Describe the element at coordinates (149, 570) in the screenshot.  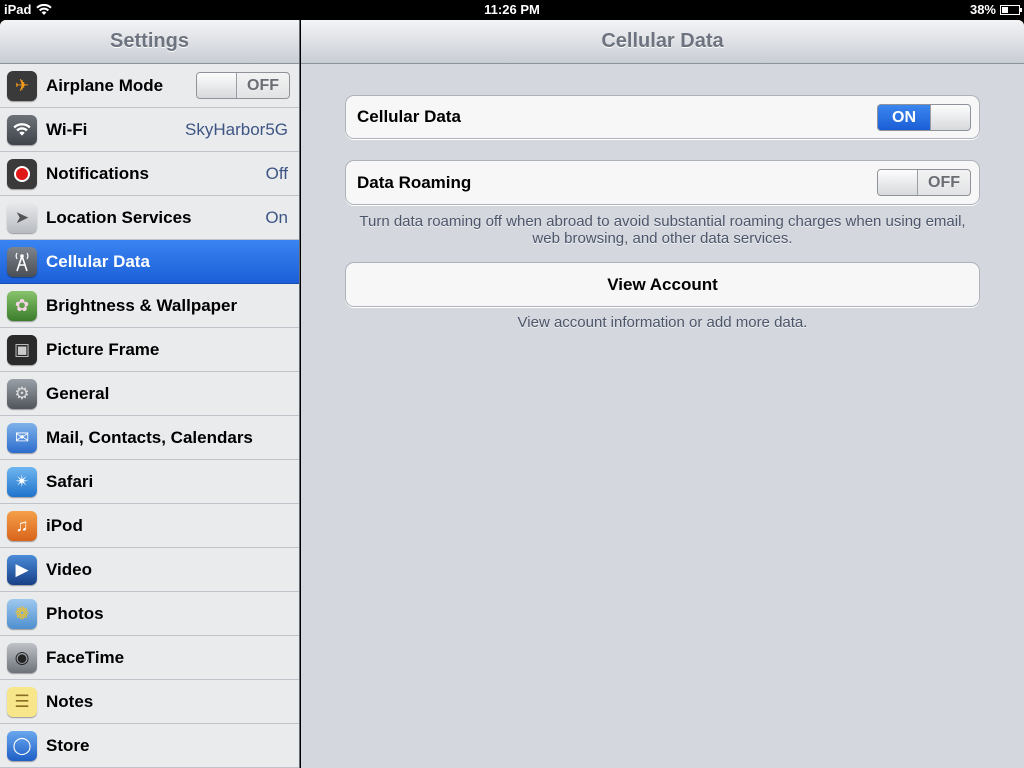
I see `sidebar-item-video: ▶ Video` at that location.